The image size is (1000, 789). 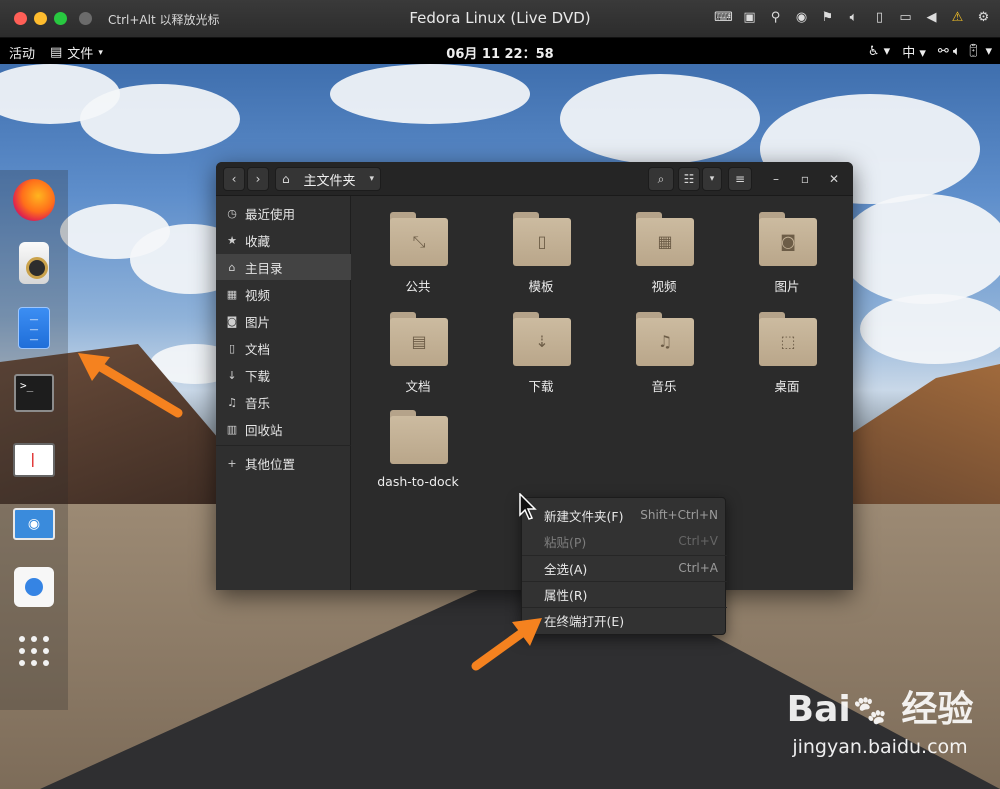 I want to click on folder-templates: ▯ 模板, so click(x=541, y=252).